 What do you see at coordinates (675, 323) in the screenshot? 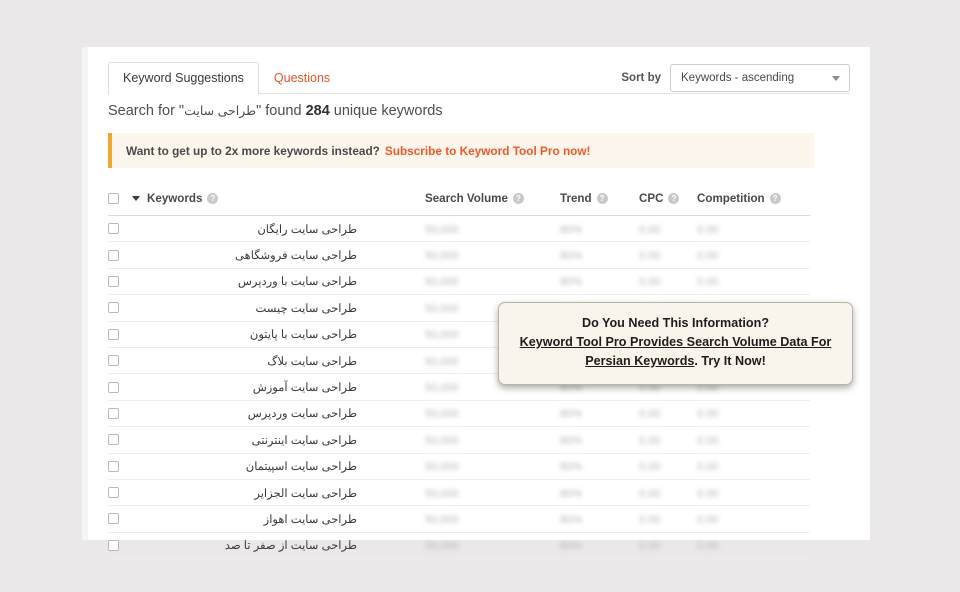
I see `upsell-popup-title: Do You Need This Information?` at bounding box center [675, 323].